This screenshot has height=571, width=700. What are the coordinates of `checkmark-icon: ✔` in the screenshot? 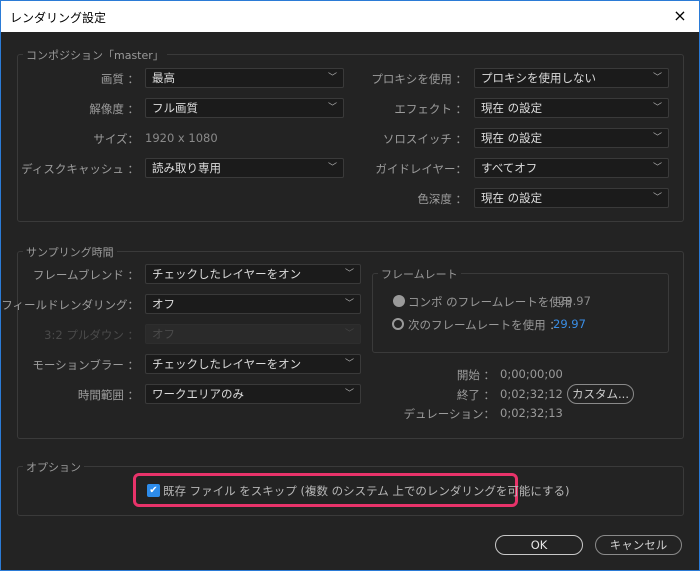 It's located at (153, 490).